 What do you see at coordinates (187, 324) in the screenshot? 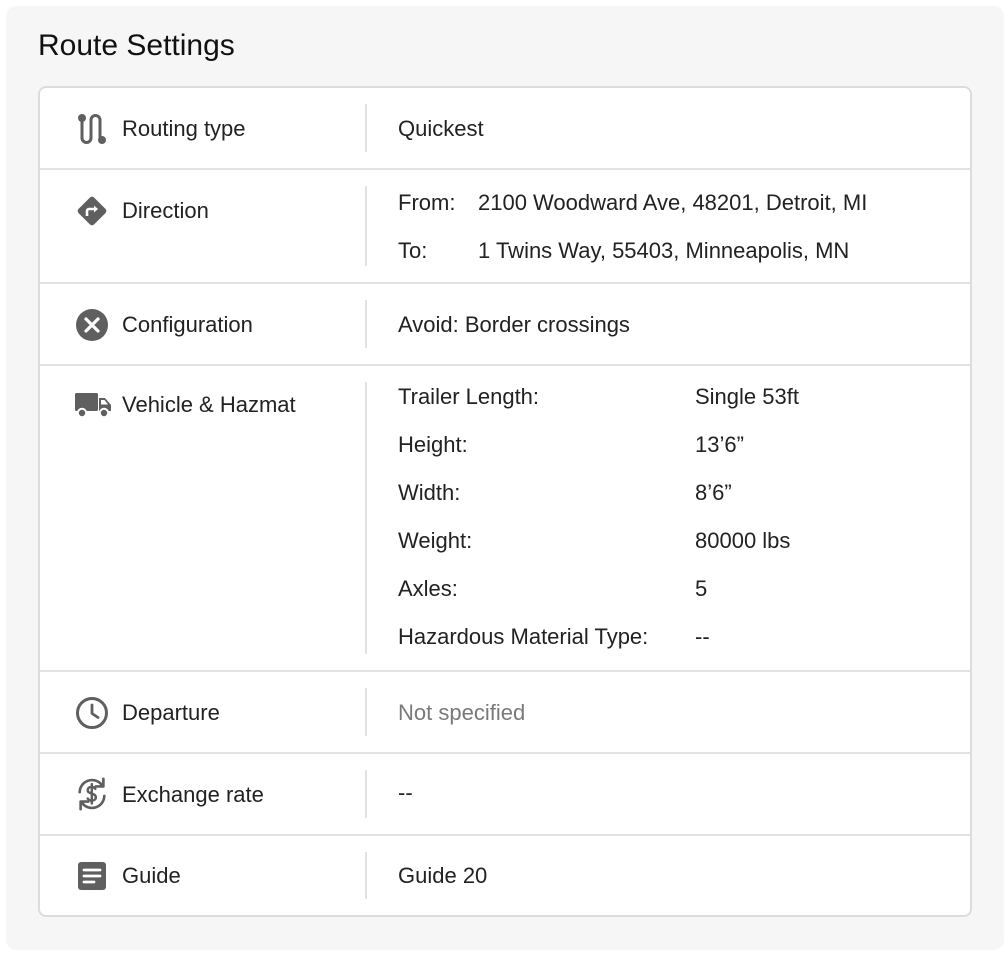
I see `configuration-label: Configuration` at bounding box center [187, 324].